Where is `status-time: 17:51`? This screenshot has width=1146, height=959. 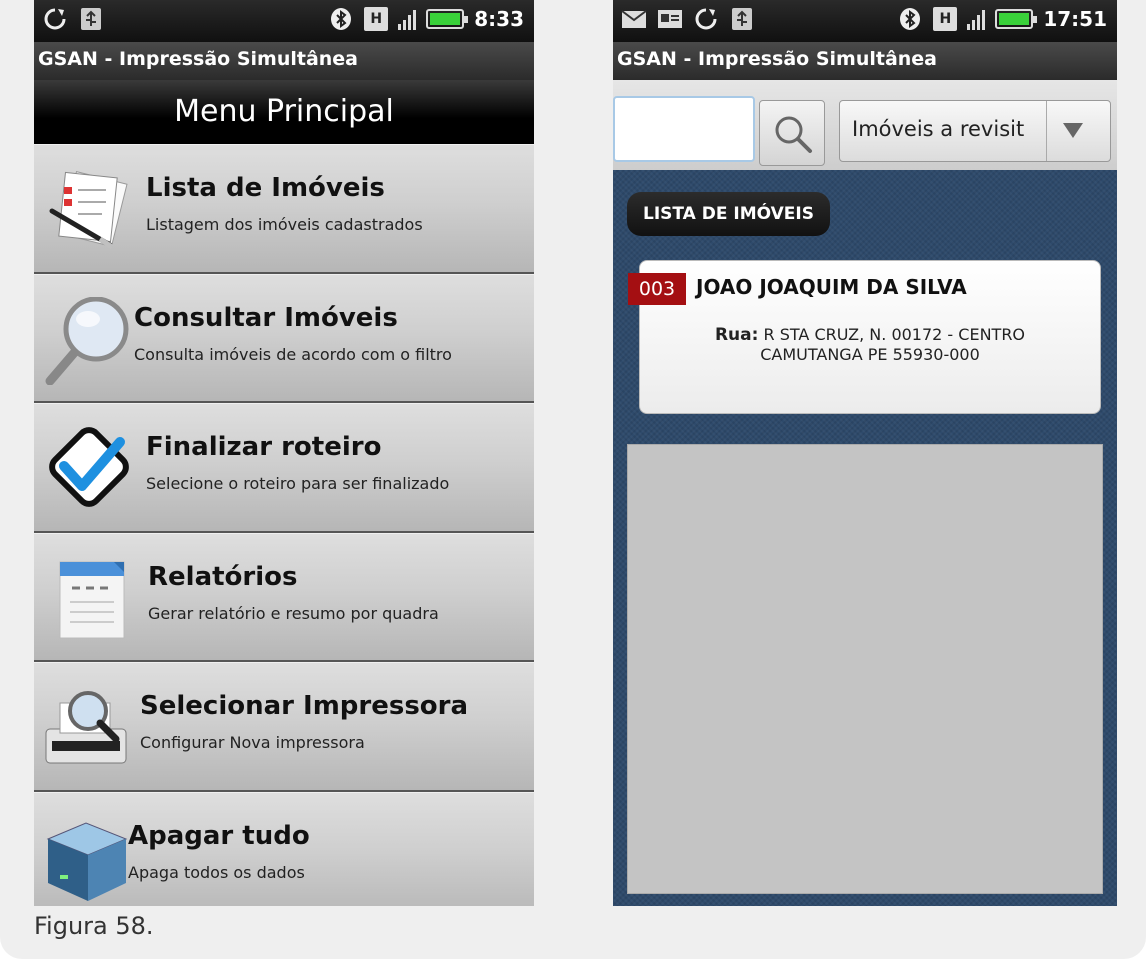
status-time: 17:51 is located at coordinates (1075, 19).